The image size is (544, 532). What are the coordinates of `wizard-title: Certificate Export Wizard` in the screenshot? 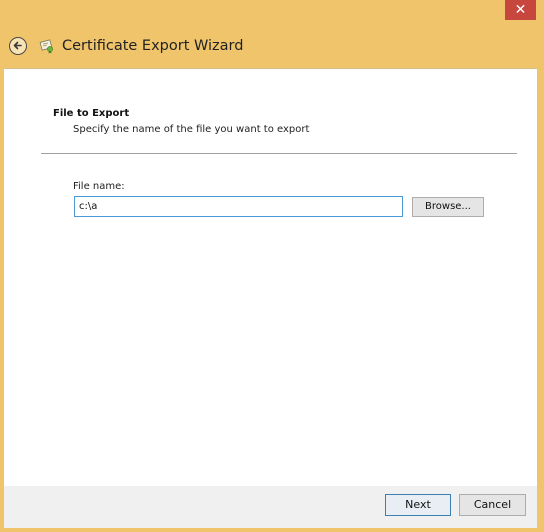 It's located at (153, 46).